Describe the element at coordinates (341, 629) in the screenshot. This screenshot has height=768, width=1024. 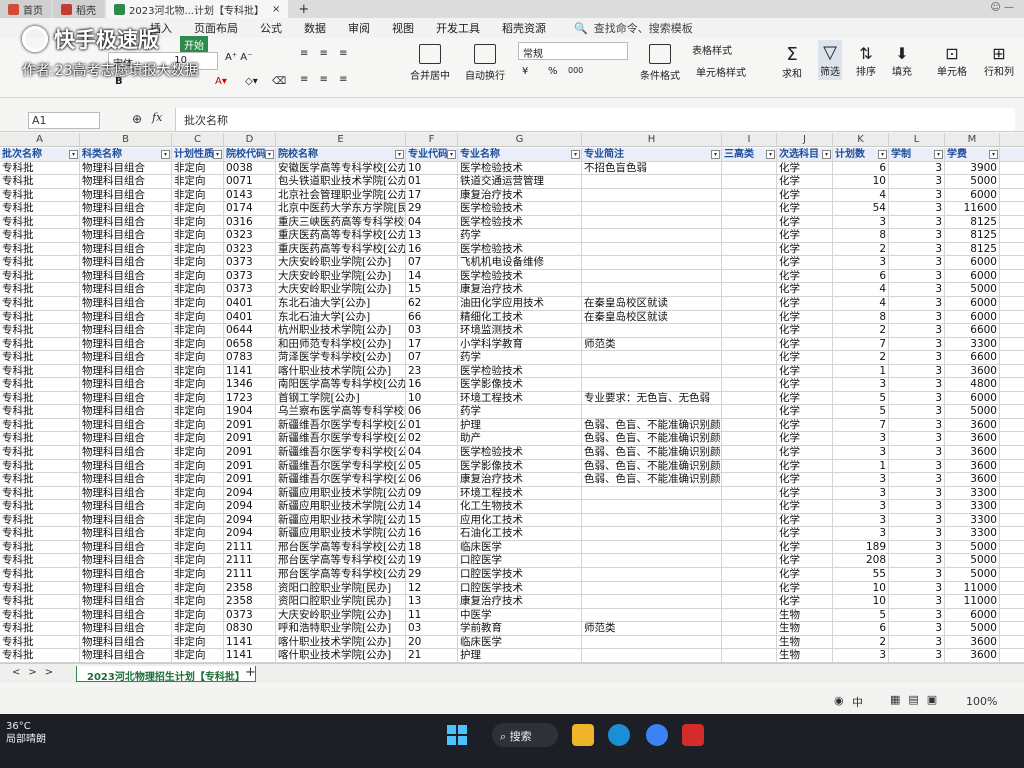
I see `table-cell: 呼和浩特职业学院[公办]` at that location.